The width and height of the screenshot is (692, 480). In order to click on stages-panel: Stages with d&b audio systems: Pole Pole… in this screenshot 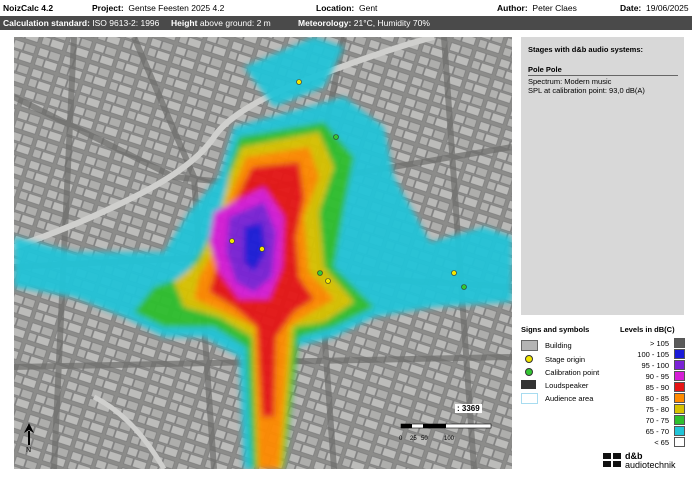, I will do `click(602, 176)`.